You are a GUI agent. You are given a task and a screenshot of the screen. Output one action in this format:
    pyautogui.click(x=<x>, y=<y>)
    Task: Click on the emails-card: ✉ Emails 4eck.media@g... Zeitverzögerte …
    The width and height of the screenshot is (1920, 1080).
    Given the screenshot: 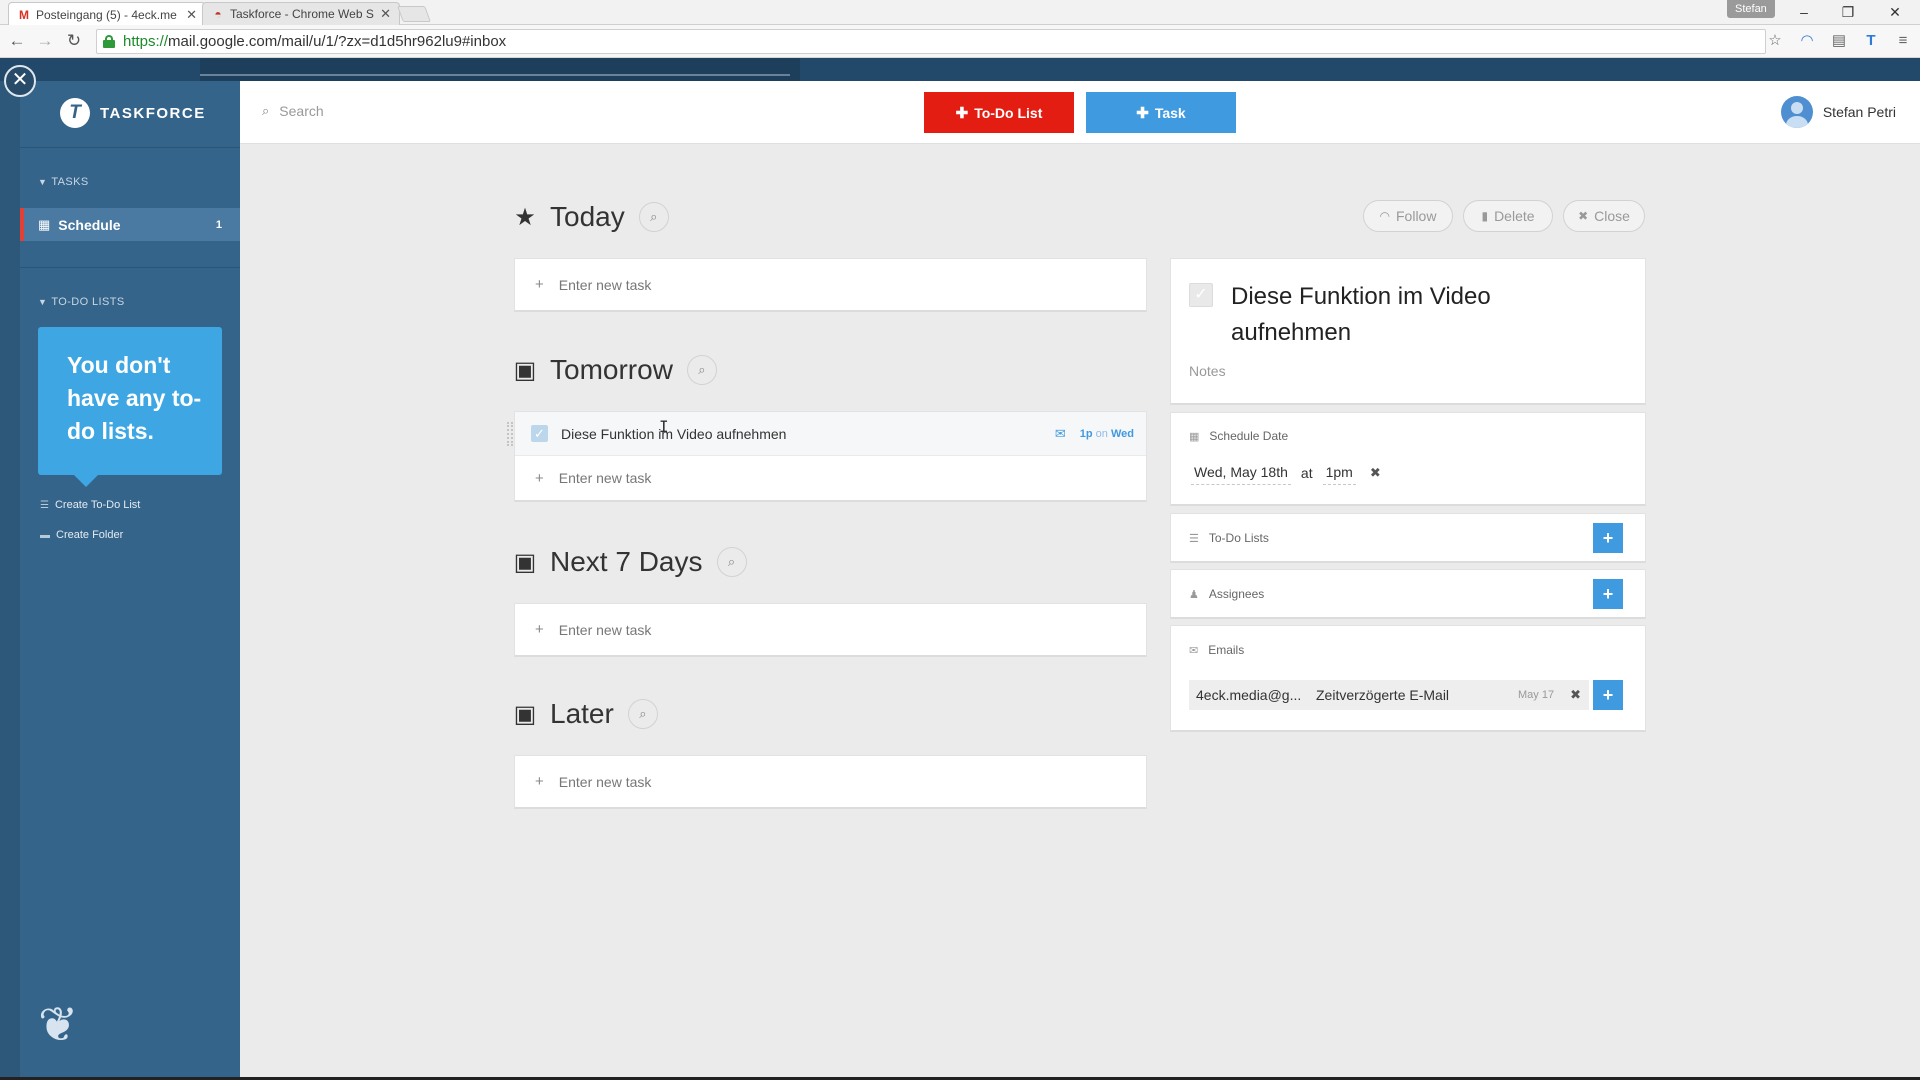 What is the action you would take?
    pyautogui.click(x=1408, y=678)
    